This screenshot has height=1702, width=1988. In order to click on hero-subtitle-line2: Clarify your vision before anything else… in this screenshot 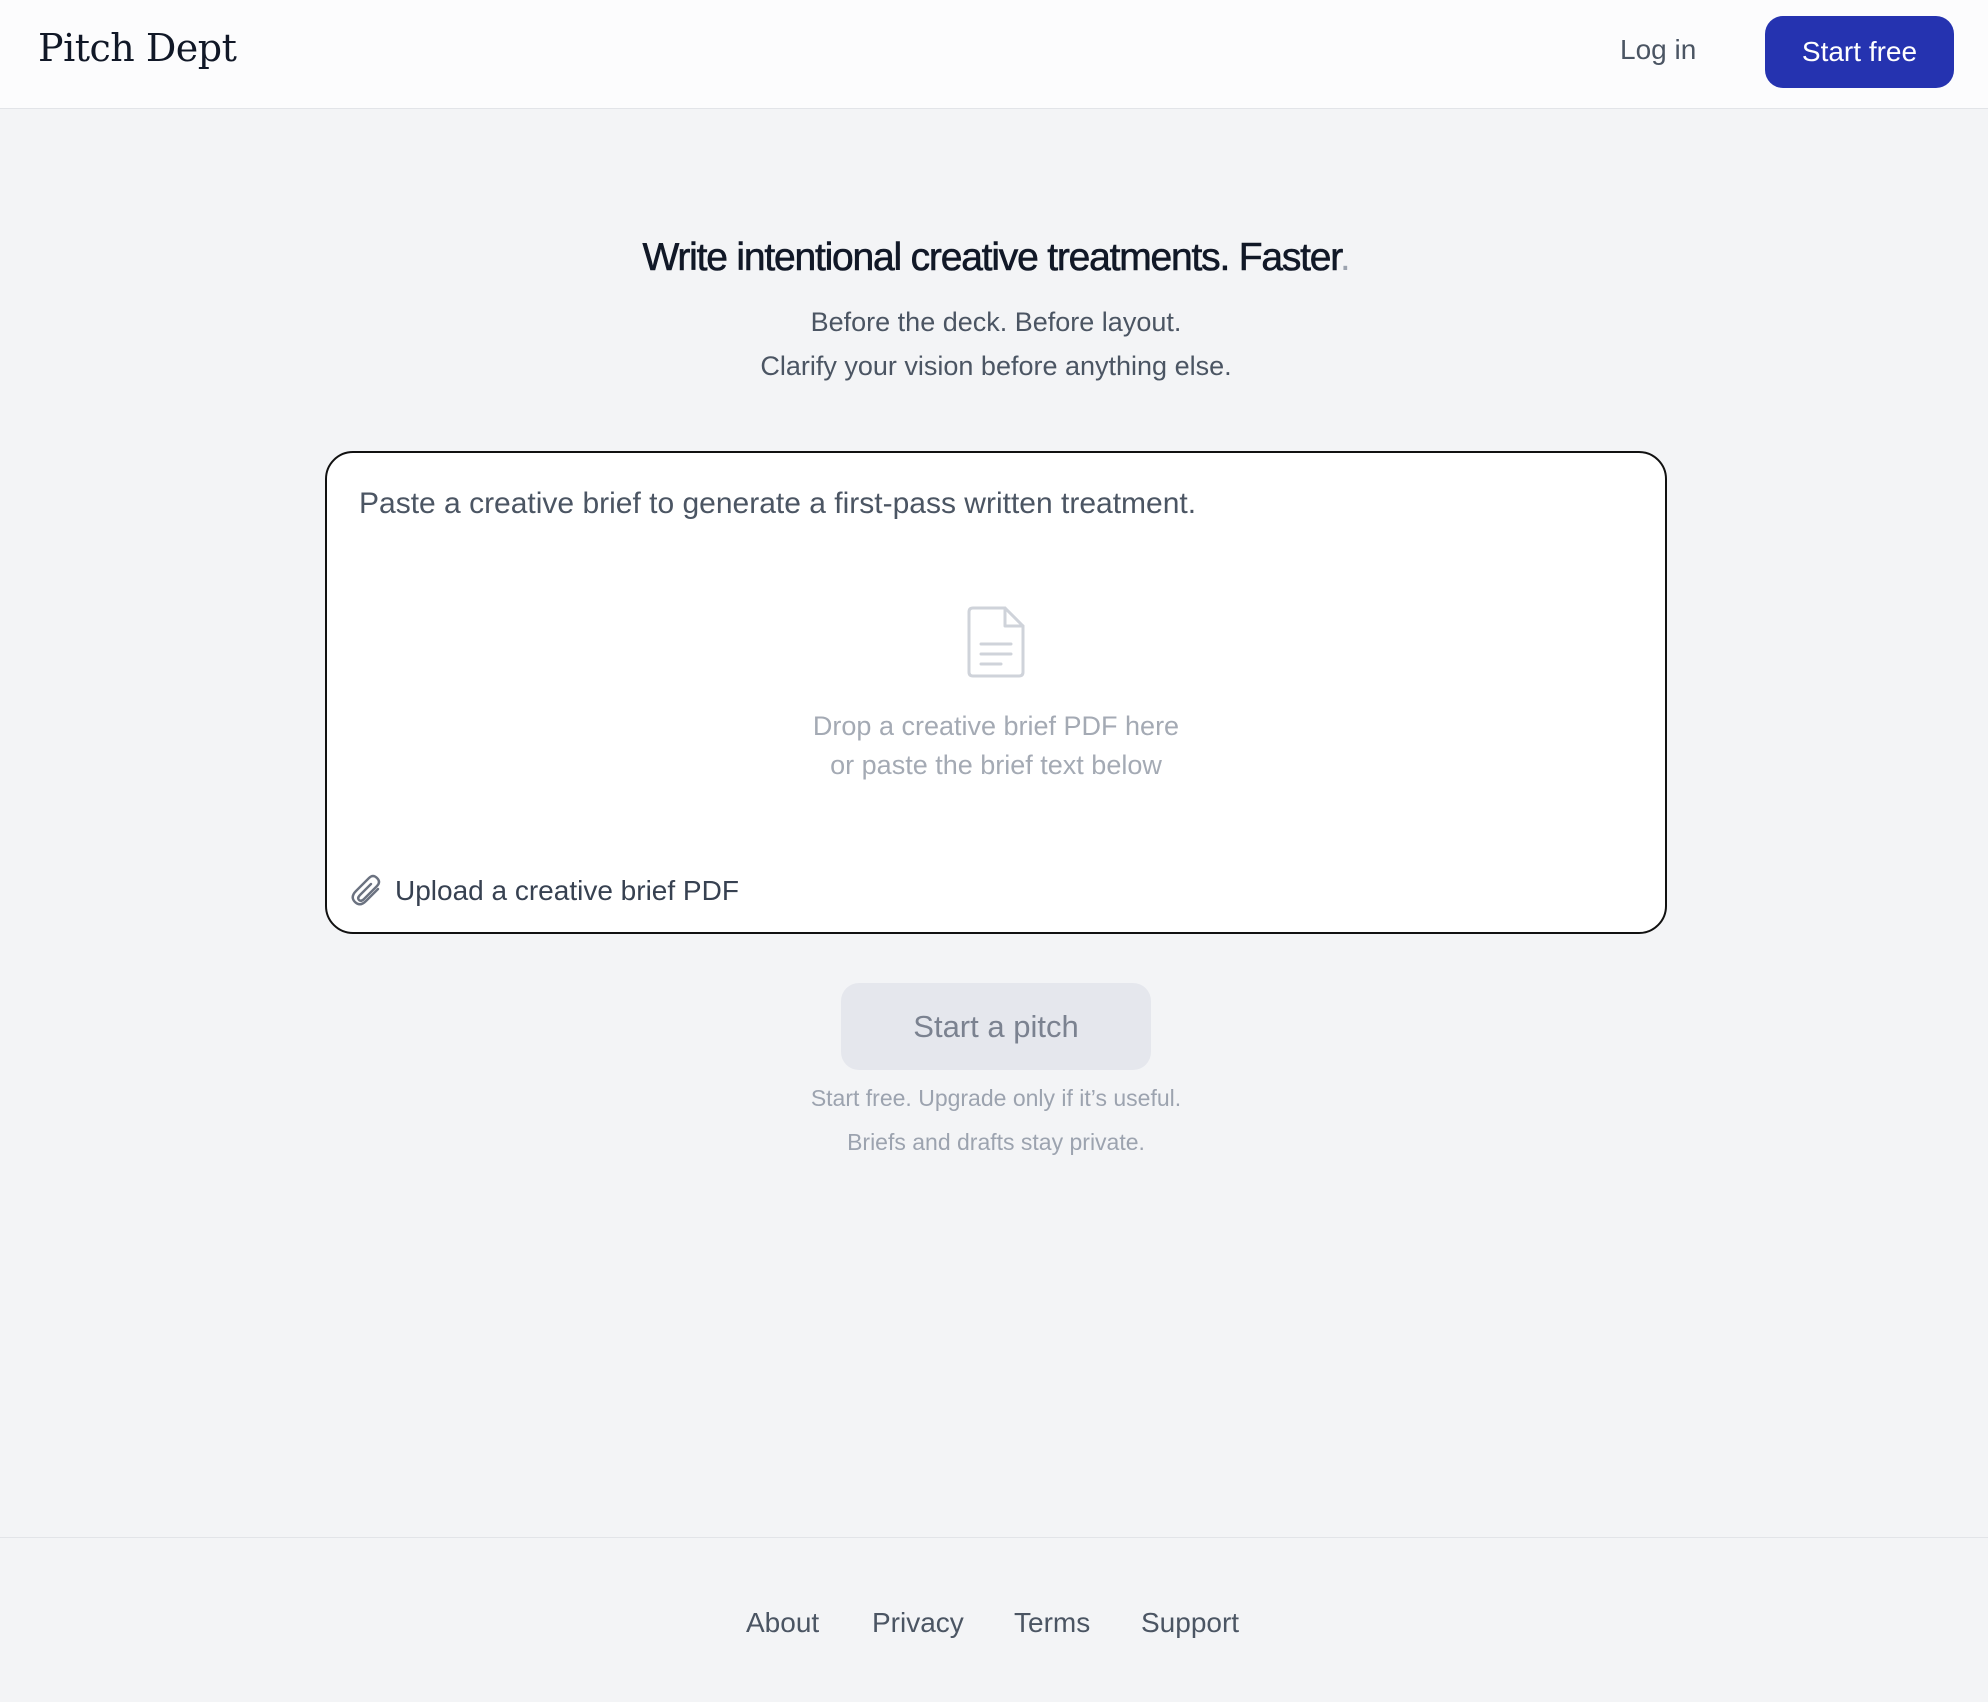, I will do `click(996, 366)`.